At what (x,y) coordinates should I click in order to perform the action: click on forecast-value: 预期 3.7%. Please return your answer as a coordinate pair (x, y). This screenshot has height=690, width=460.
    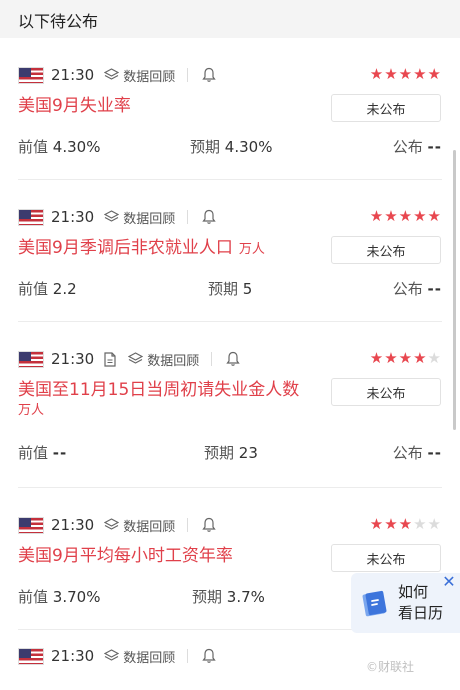
    Looking at the image, I should click on (228, 596).